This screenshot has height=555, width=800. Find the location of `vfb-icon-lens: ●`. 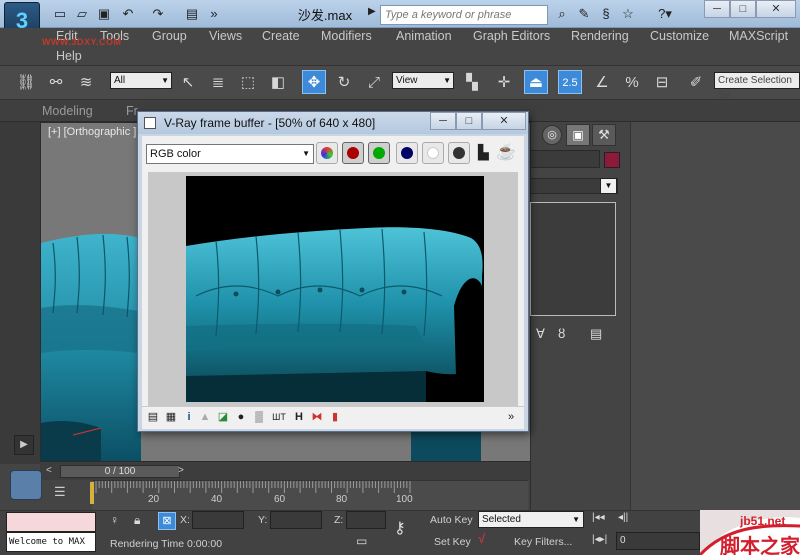

vfb-icon-lens: ● is located at coordinates (241, 417).